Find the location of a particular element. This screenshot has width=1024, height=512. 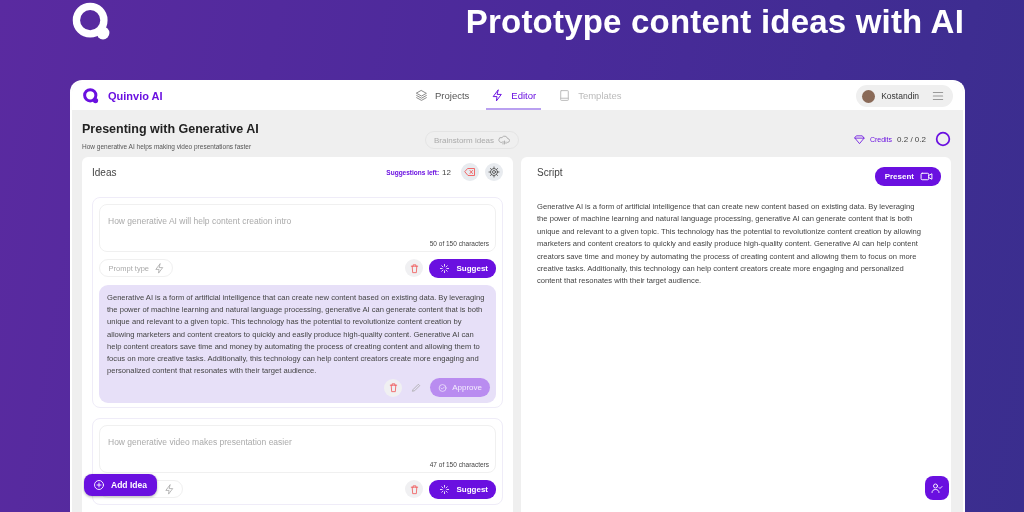

panel-title: Ideas is located at coordinates (104, 172).